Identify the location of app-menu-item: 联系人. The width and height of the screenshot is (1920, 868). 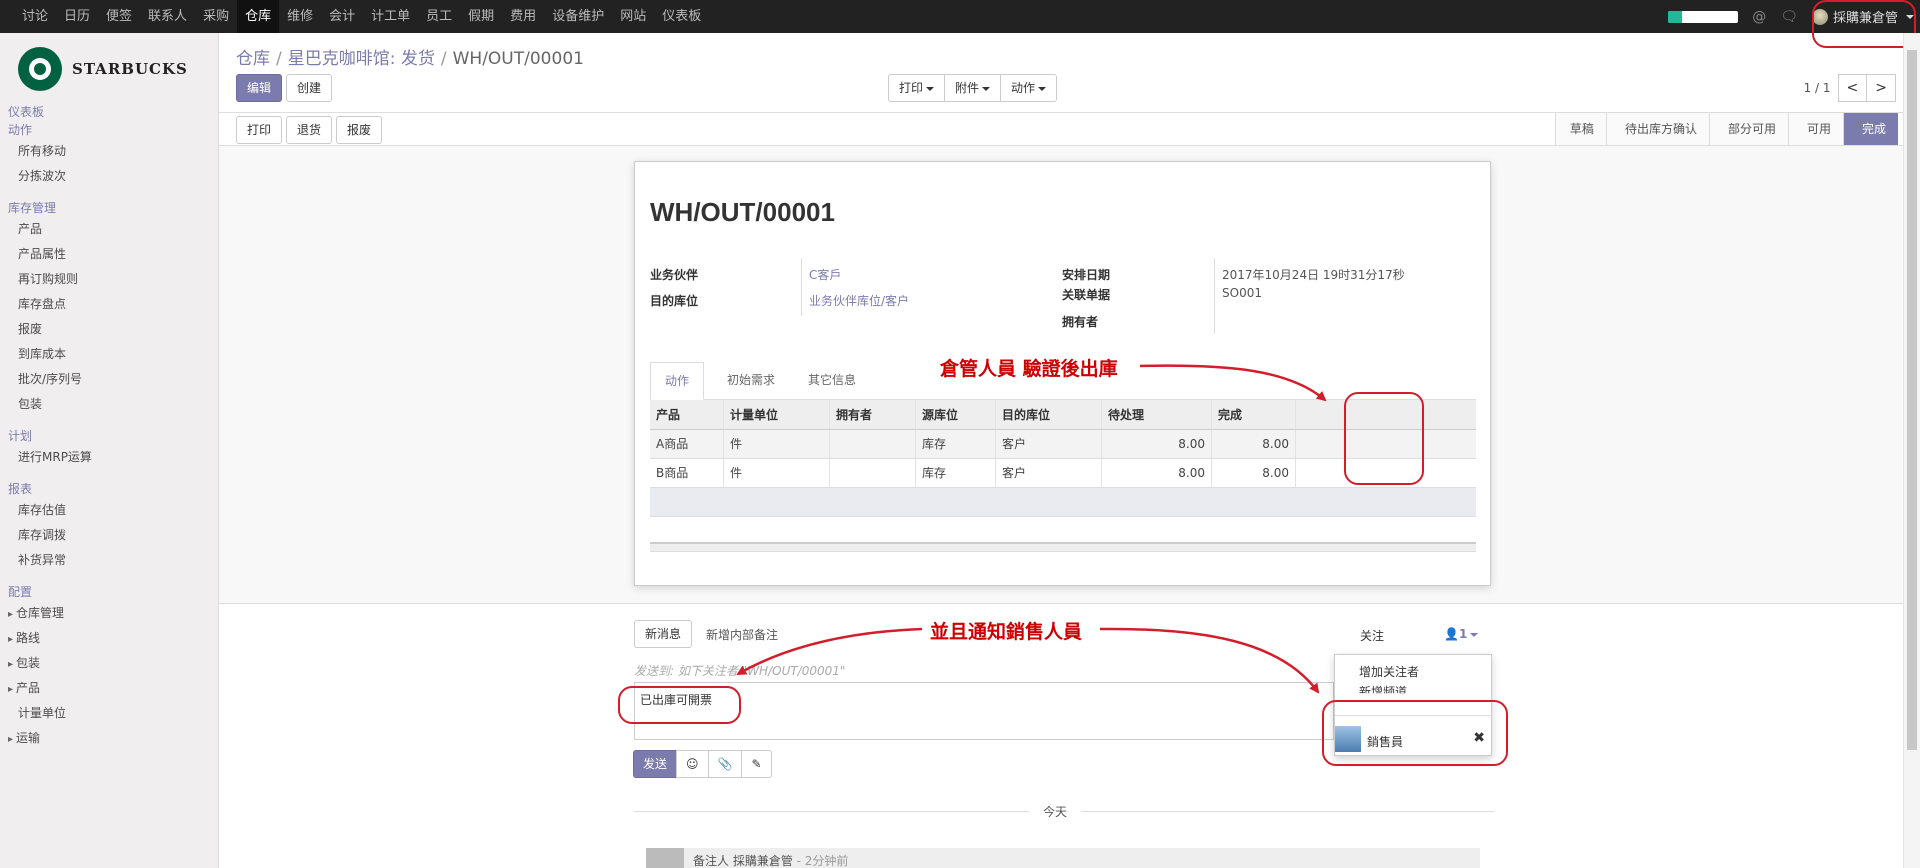
(167, 16).